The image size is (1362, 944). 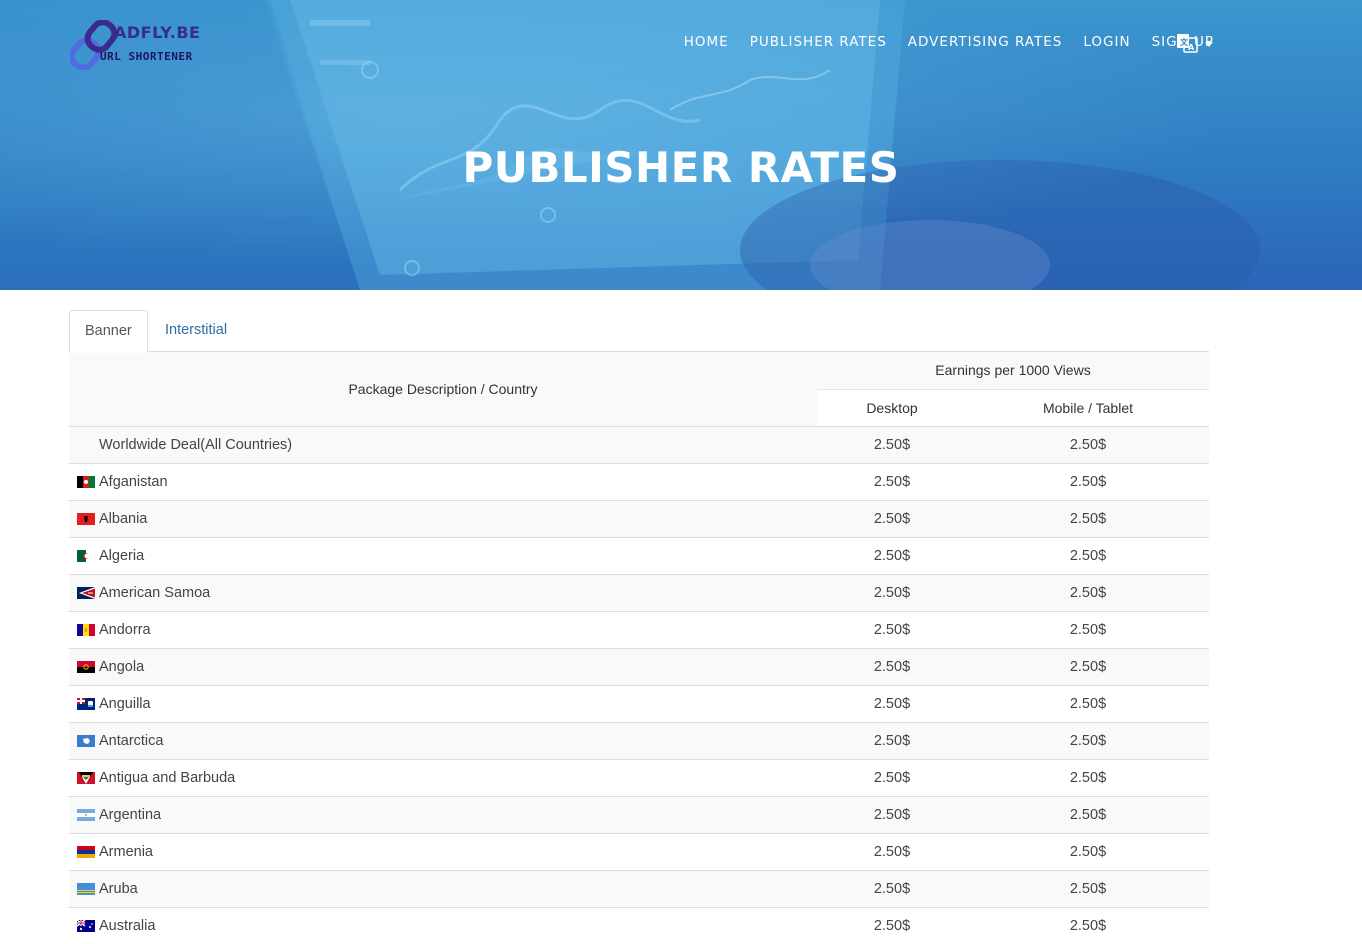 I want to click on country-cell: Afganistan, so click(x=443, y=481).